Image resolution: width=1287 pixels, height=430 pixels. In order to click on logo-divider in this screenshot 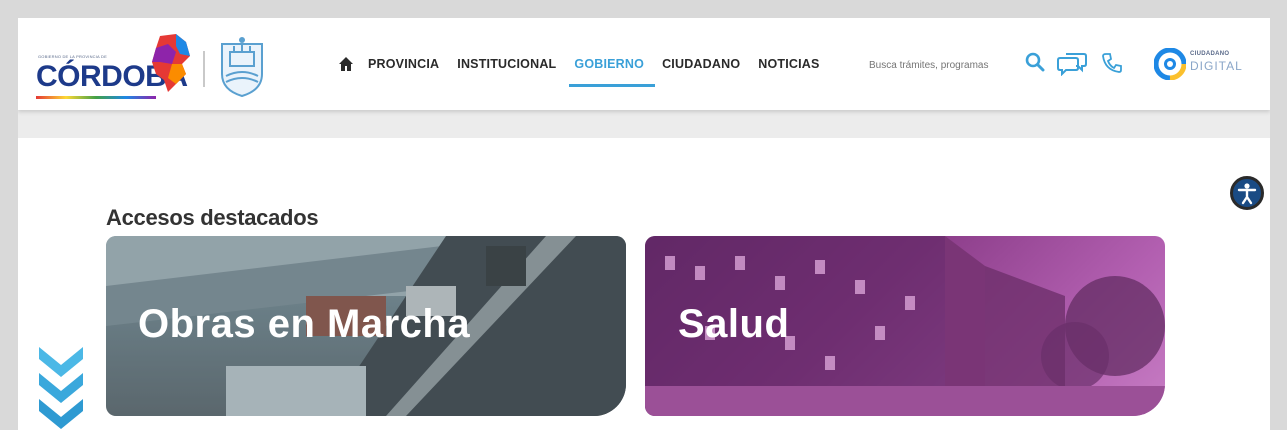, I will do `click(204, 69)`.